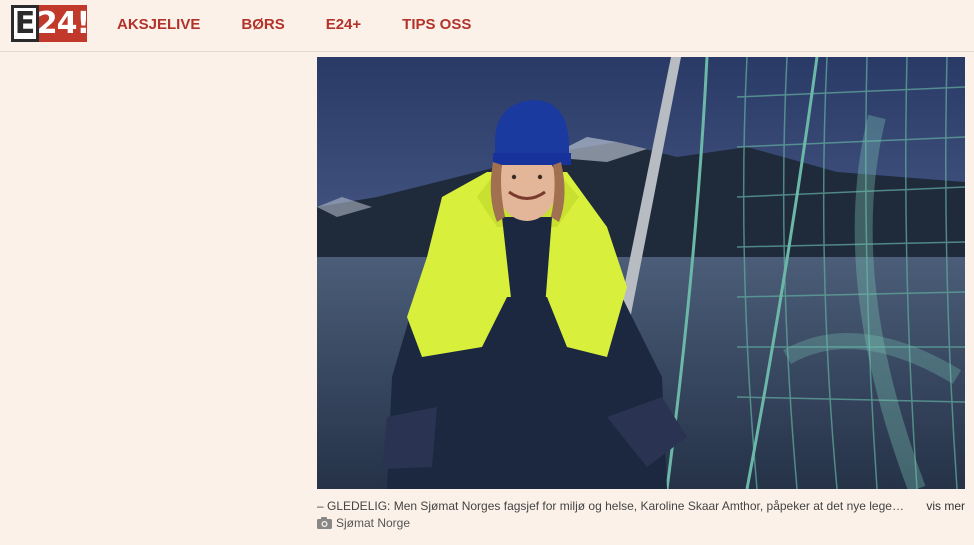 The image size is (974, 545). I want to click on nav-item-bors: BØRS, so click(262, 25).